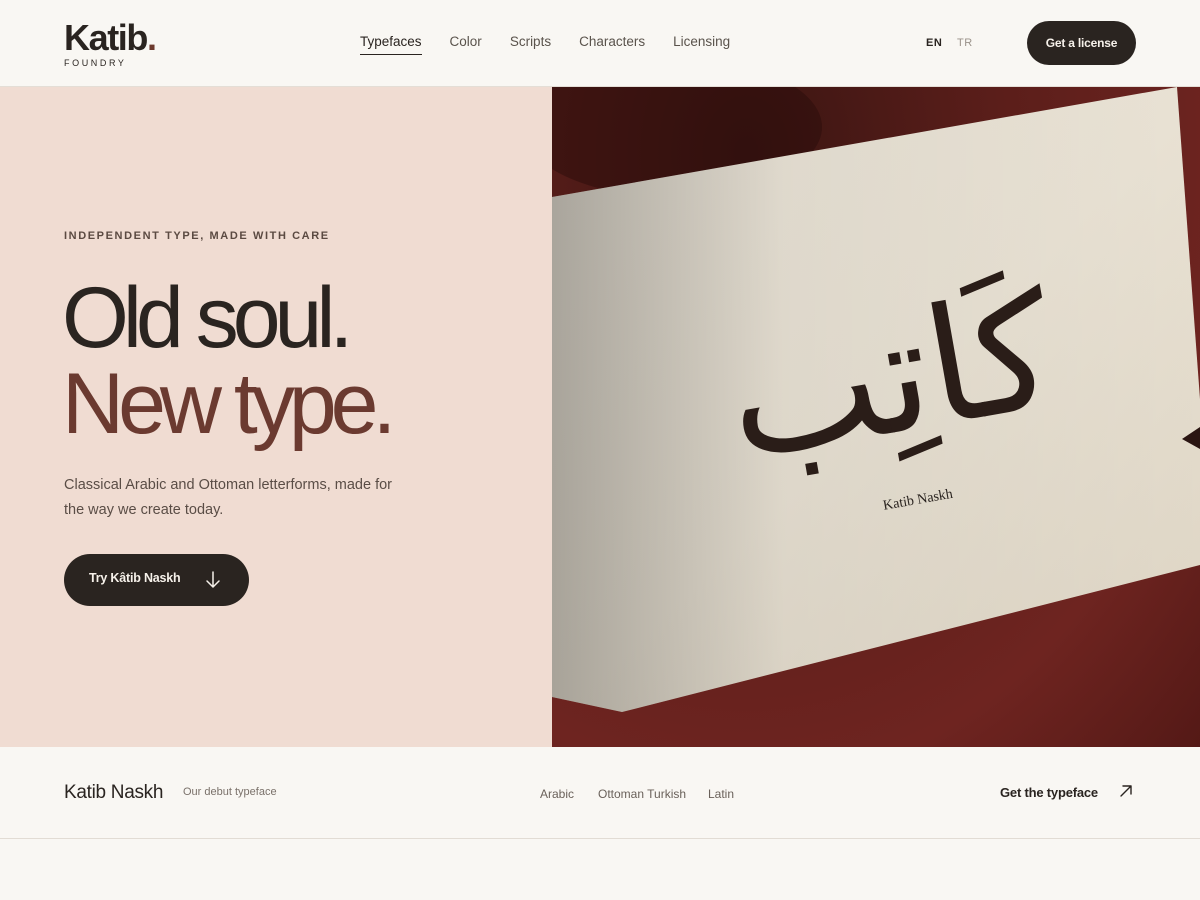 Image resolution: width=1200 pixels, height=900 pixels. I want to click on strip-subtitle: Our debut typeface, so click(230, 792).